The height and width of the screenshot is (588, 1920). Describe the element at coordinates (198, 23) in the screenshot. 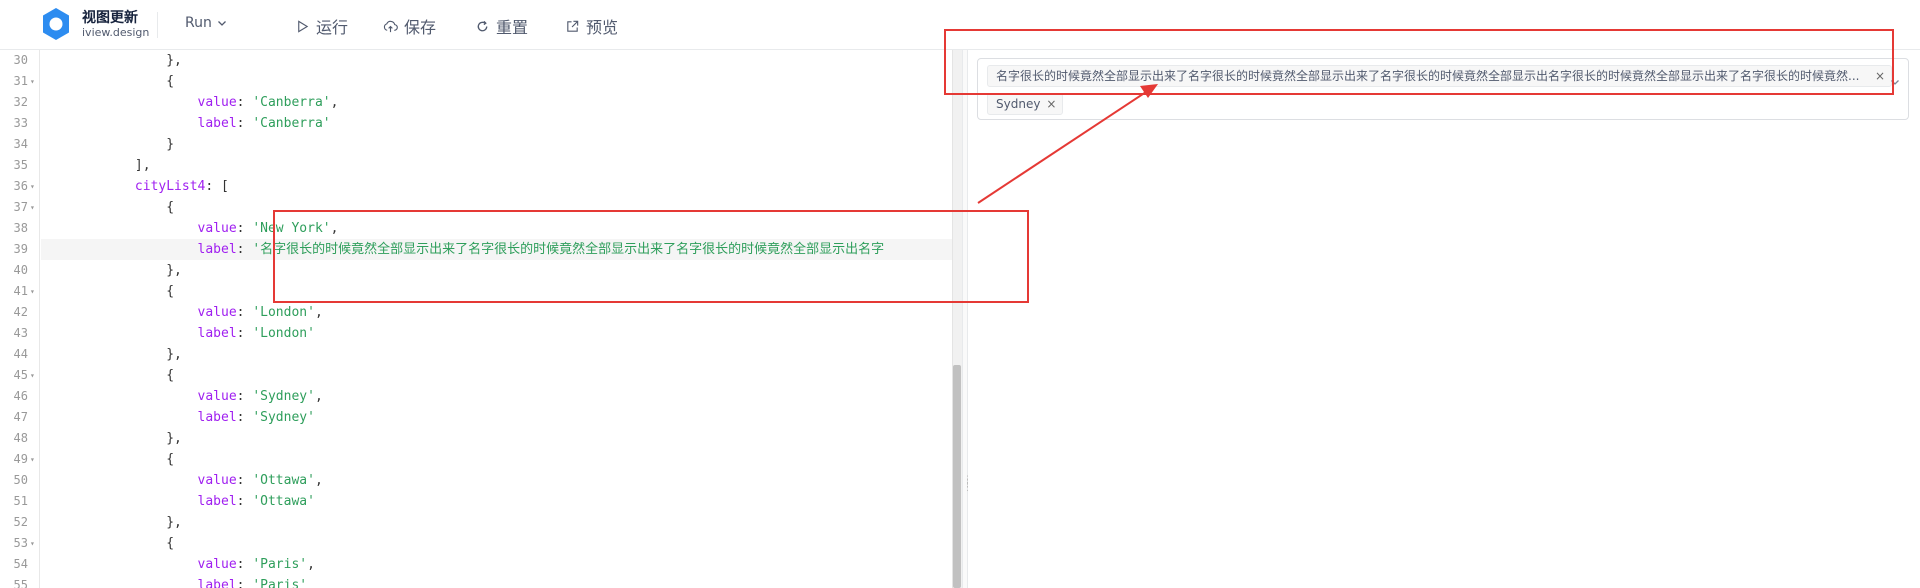

I see `run-dropdown-label: Run` at that location.